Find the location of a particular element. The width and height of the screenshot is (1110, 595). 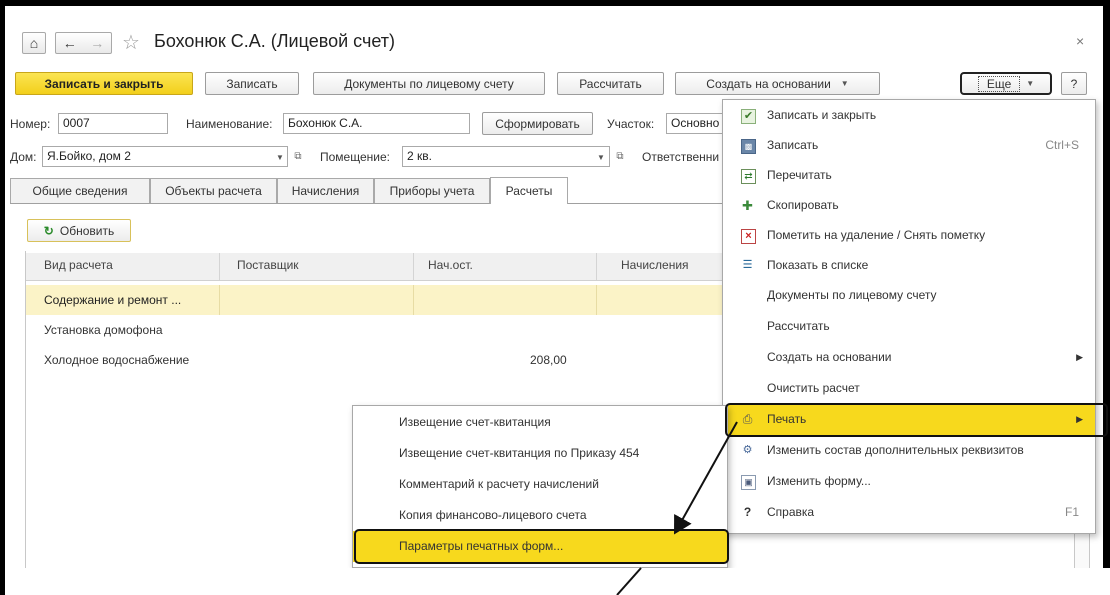

annotation-arrows is located at coordinates (677, 508).